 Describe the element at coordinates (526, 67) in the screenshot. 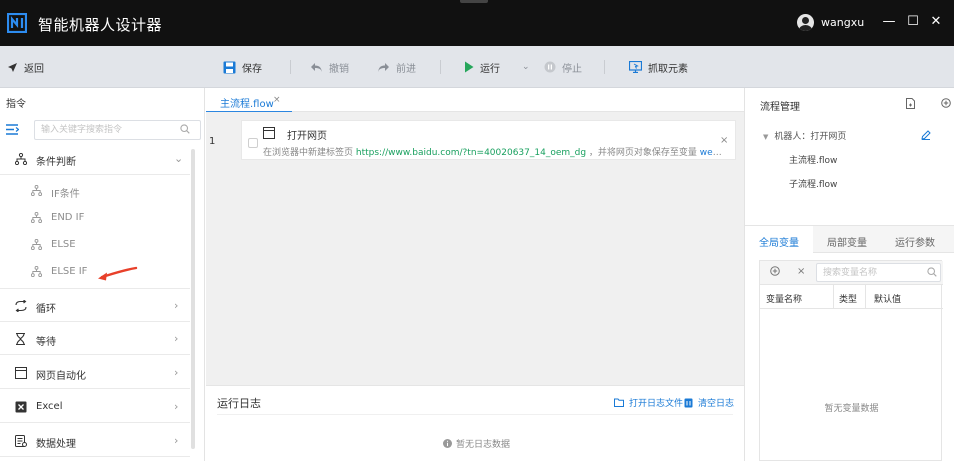

I see `run-dropdown-chevron-down-icon: ⌄` at that location.